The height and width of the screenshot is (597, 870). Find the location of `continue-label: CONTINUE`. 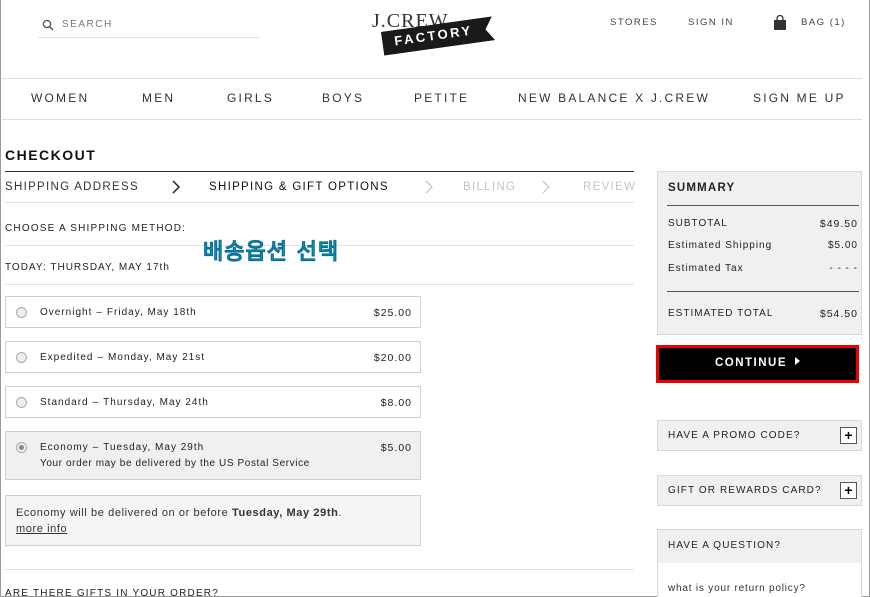

continue-label: CONTINUE is located at coordinates (757, 363).